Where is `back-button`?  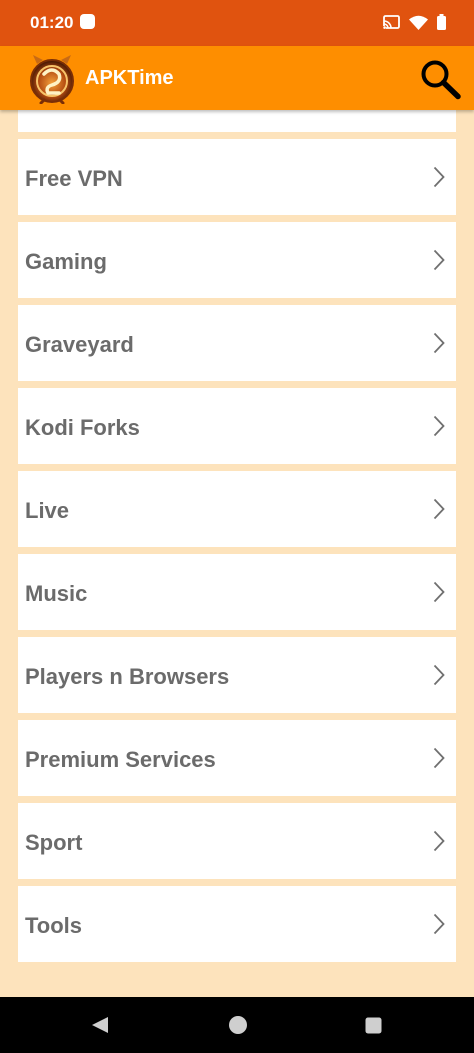 back-button is located at coordinates (100, 1025).